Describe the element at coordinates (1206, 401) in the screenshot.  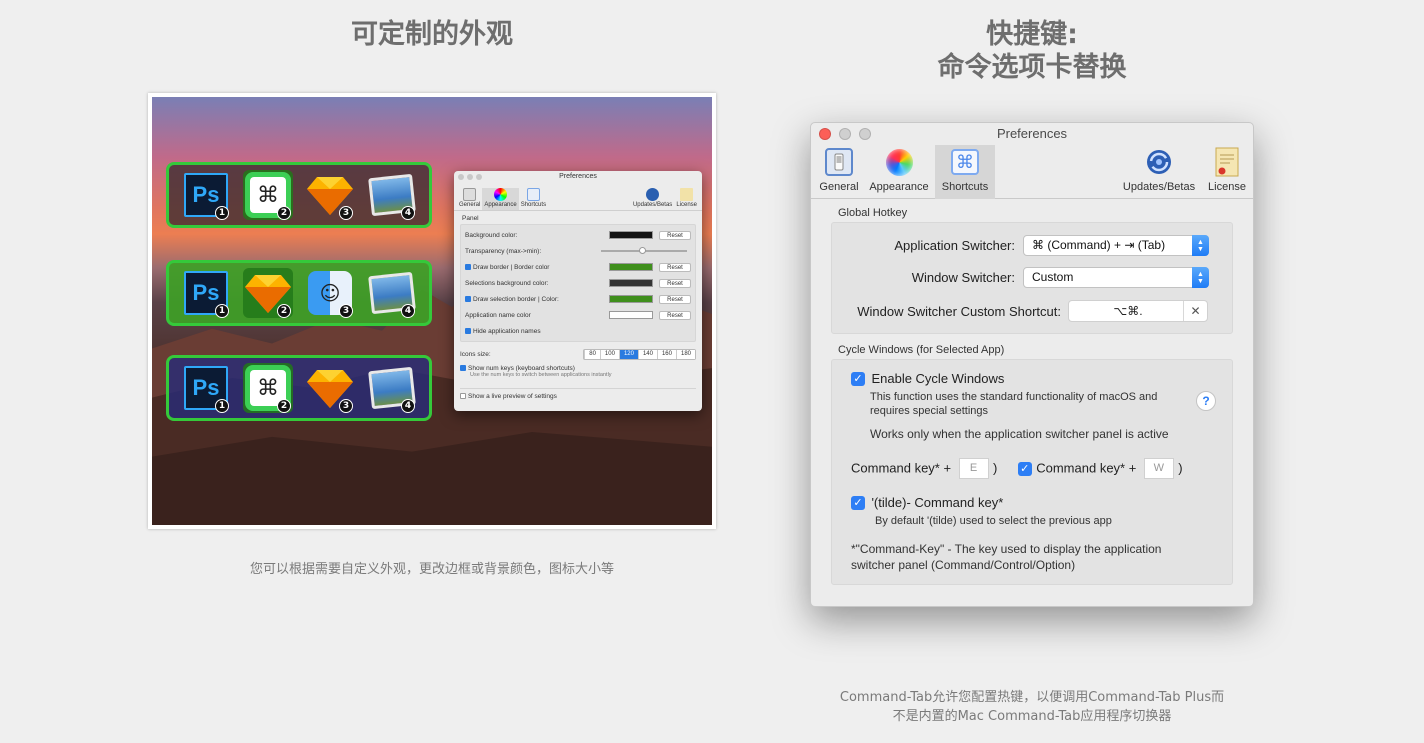
I see `help-button: ?` at that location.